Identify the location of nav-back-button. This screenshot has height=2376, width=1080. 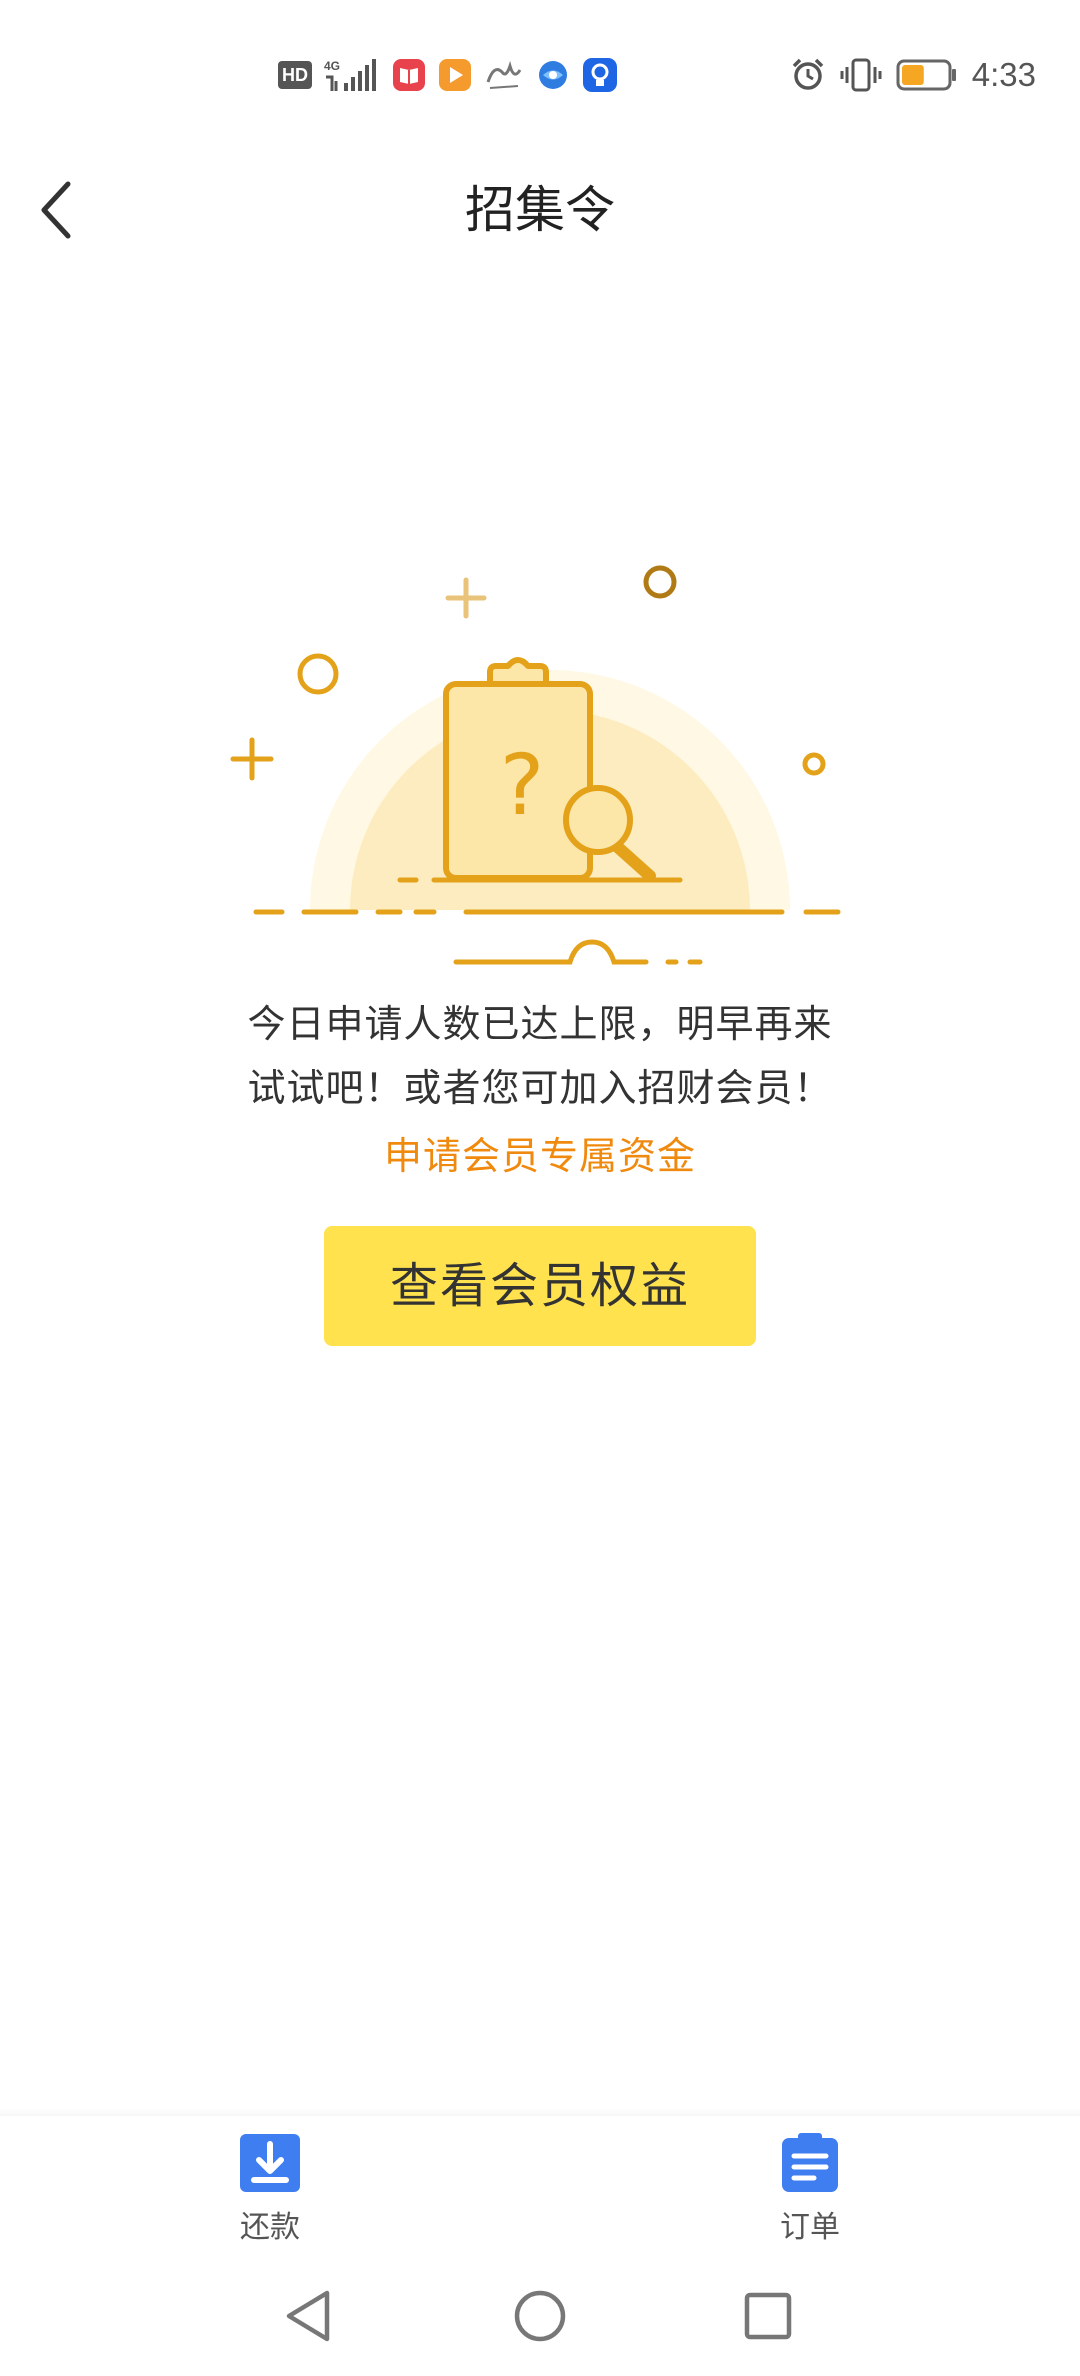
(308, 2316).